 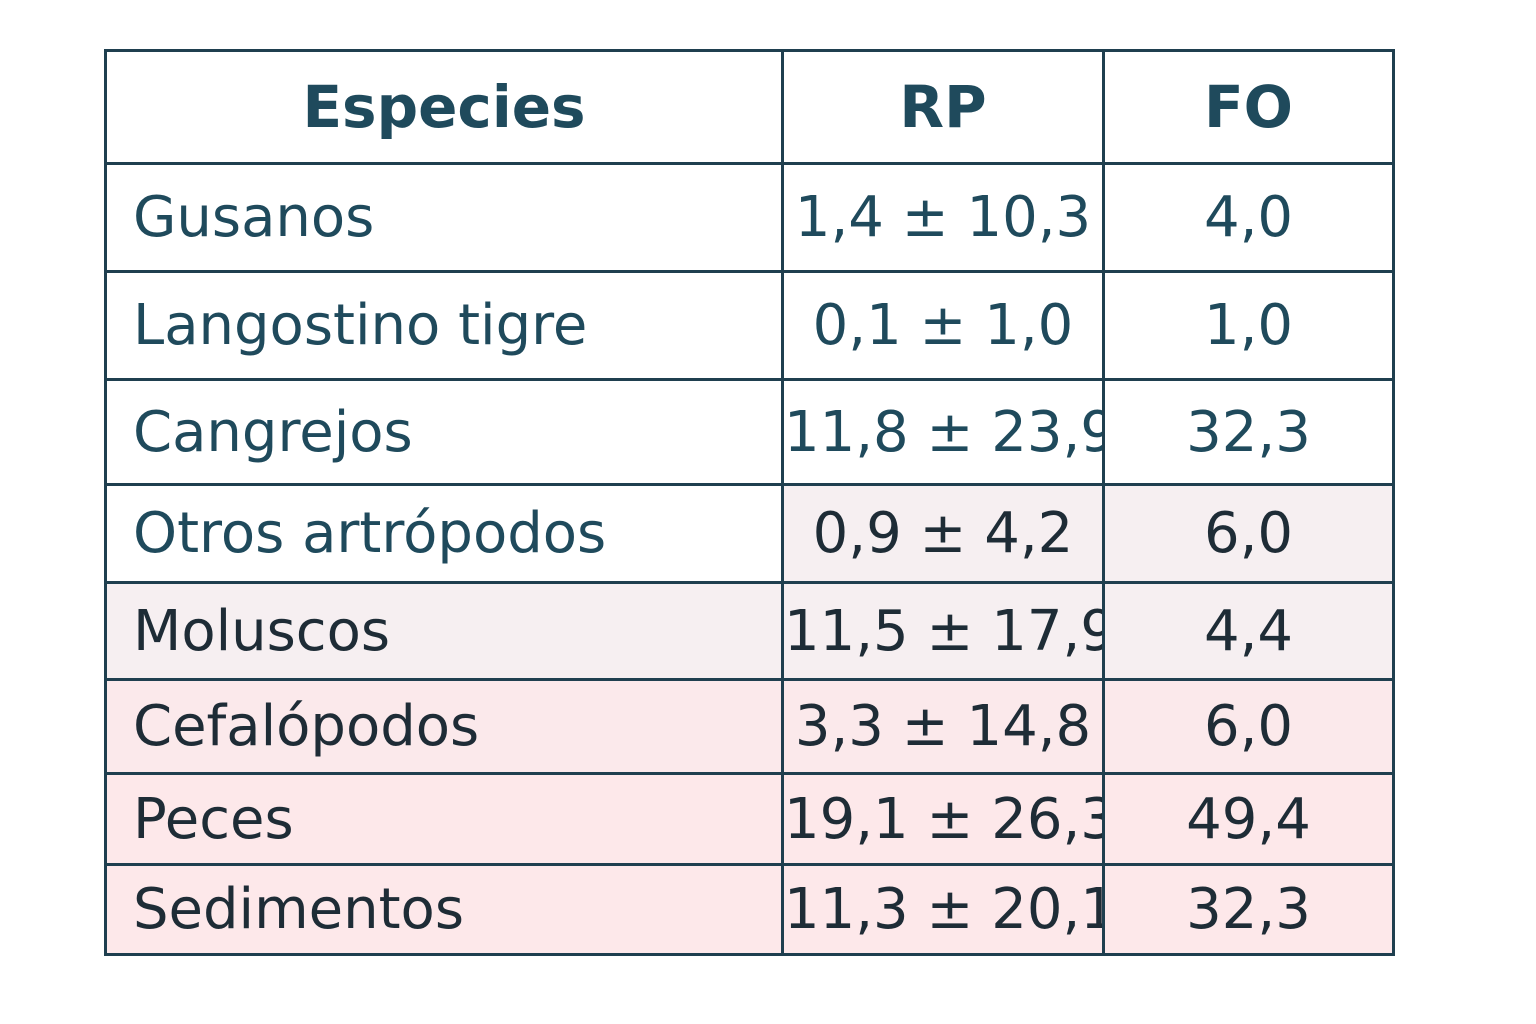 I want to click on table-row: Cefalópodos 3,3 ± 14,8 6,0, so click(x=749, y=726).